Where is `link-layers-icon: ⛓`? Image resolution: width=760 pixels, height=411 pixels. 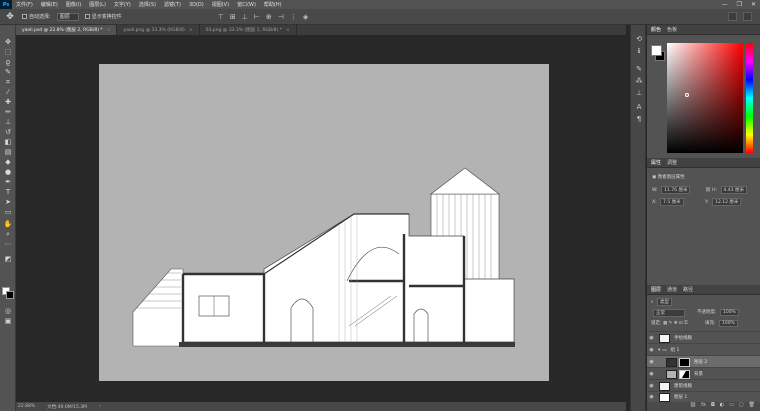
link-layers-icon: ⛓ is located at coordinates (693, 406).